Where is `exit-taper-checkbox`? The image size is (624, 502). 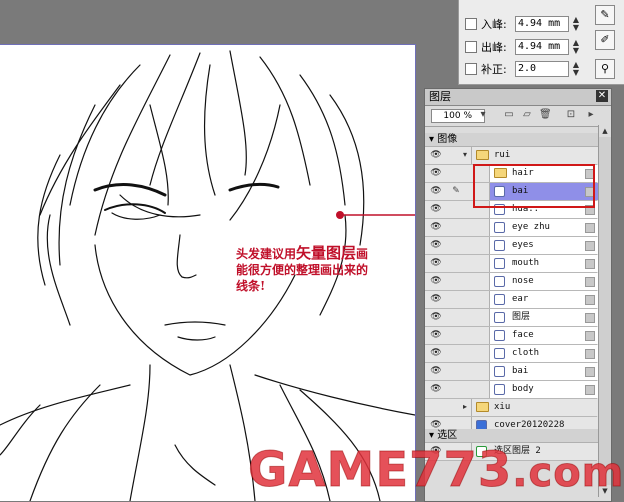 exit-taper-checkbox is located at coordinates (471, 47).